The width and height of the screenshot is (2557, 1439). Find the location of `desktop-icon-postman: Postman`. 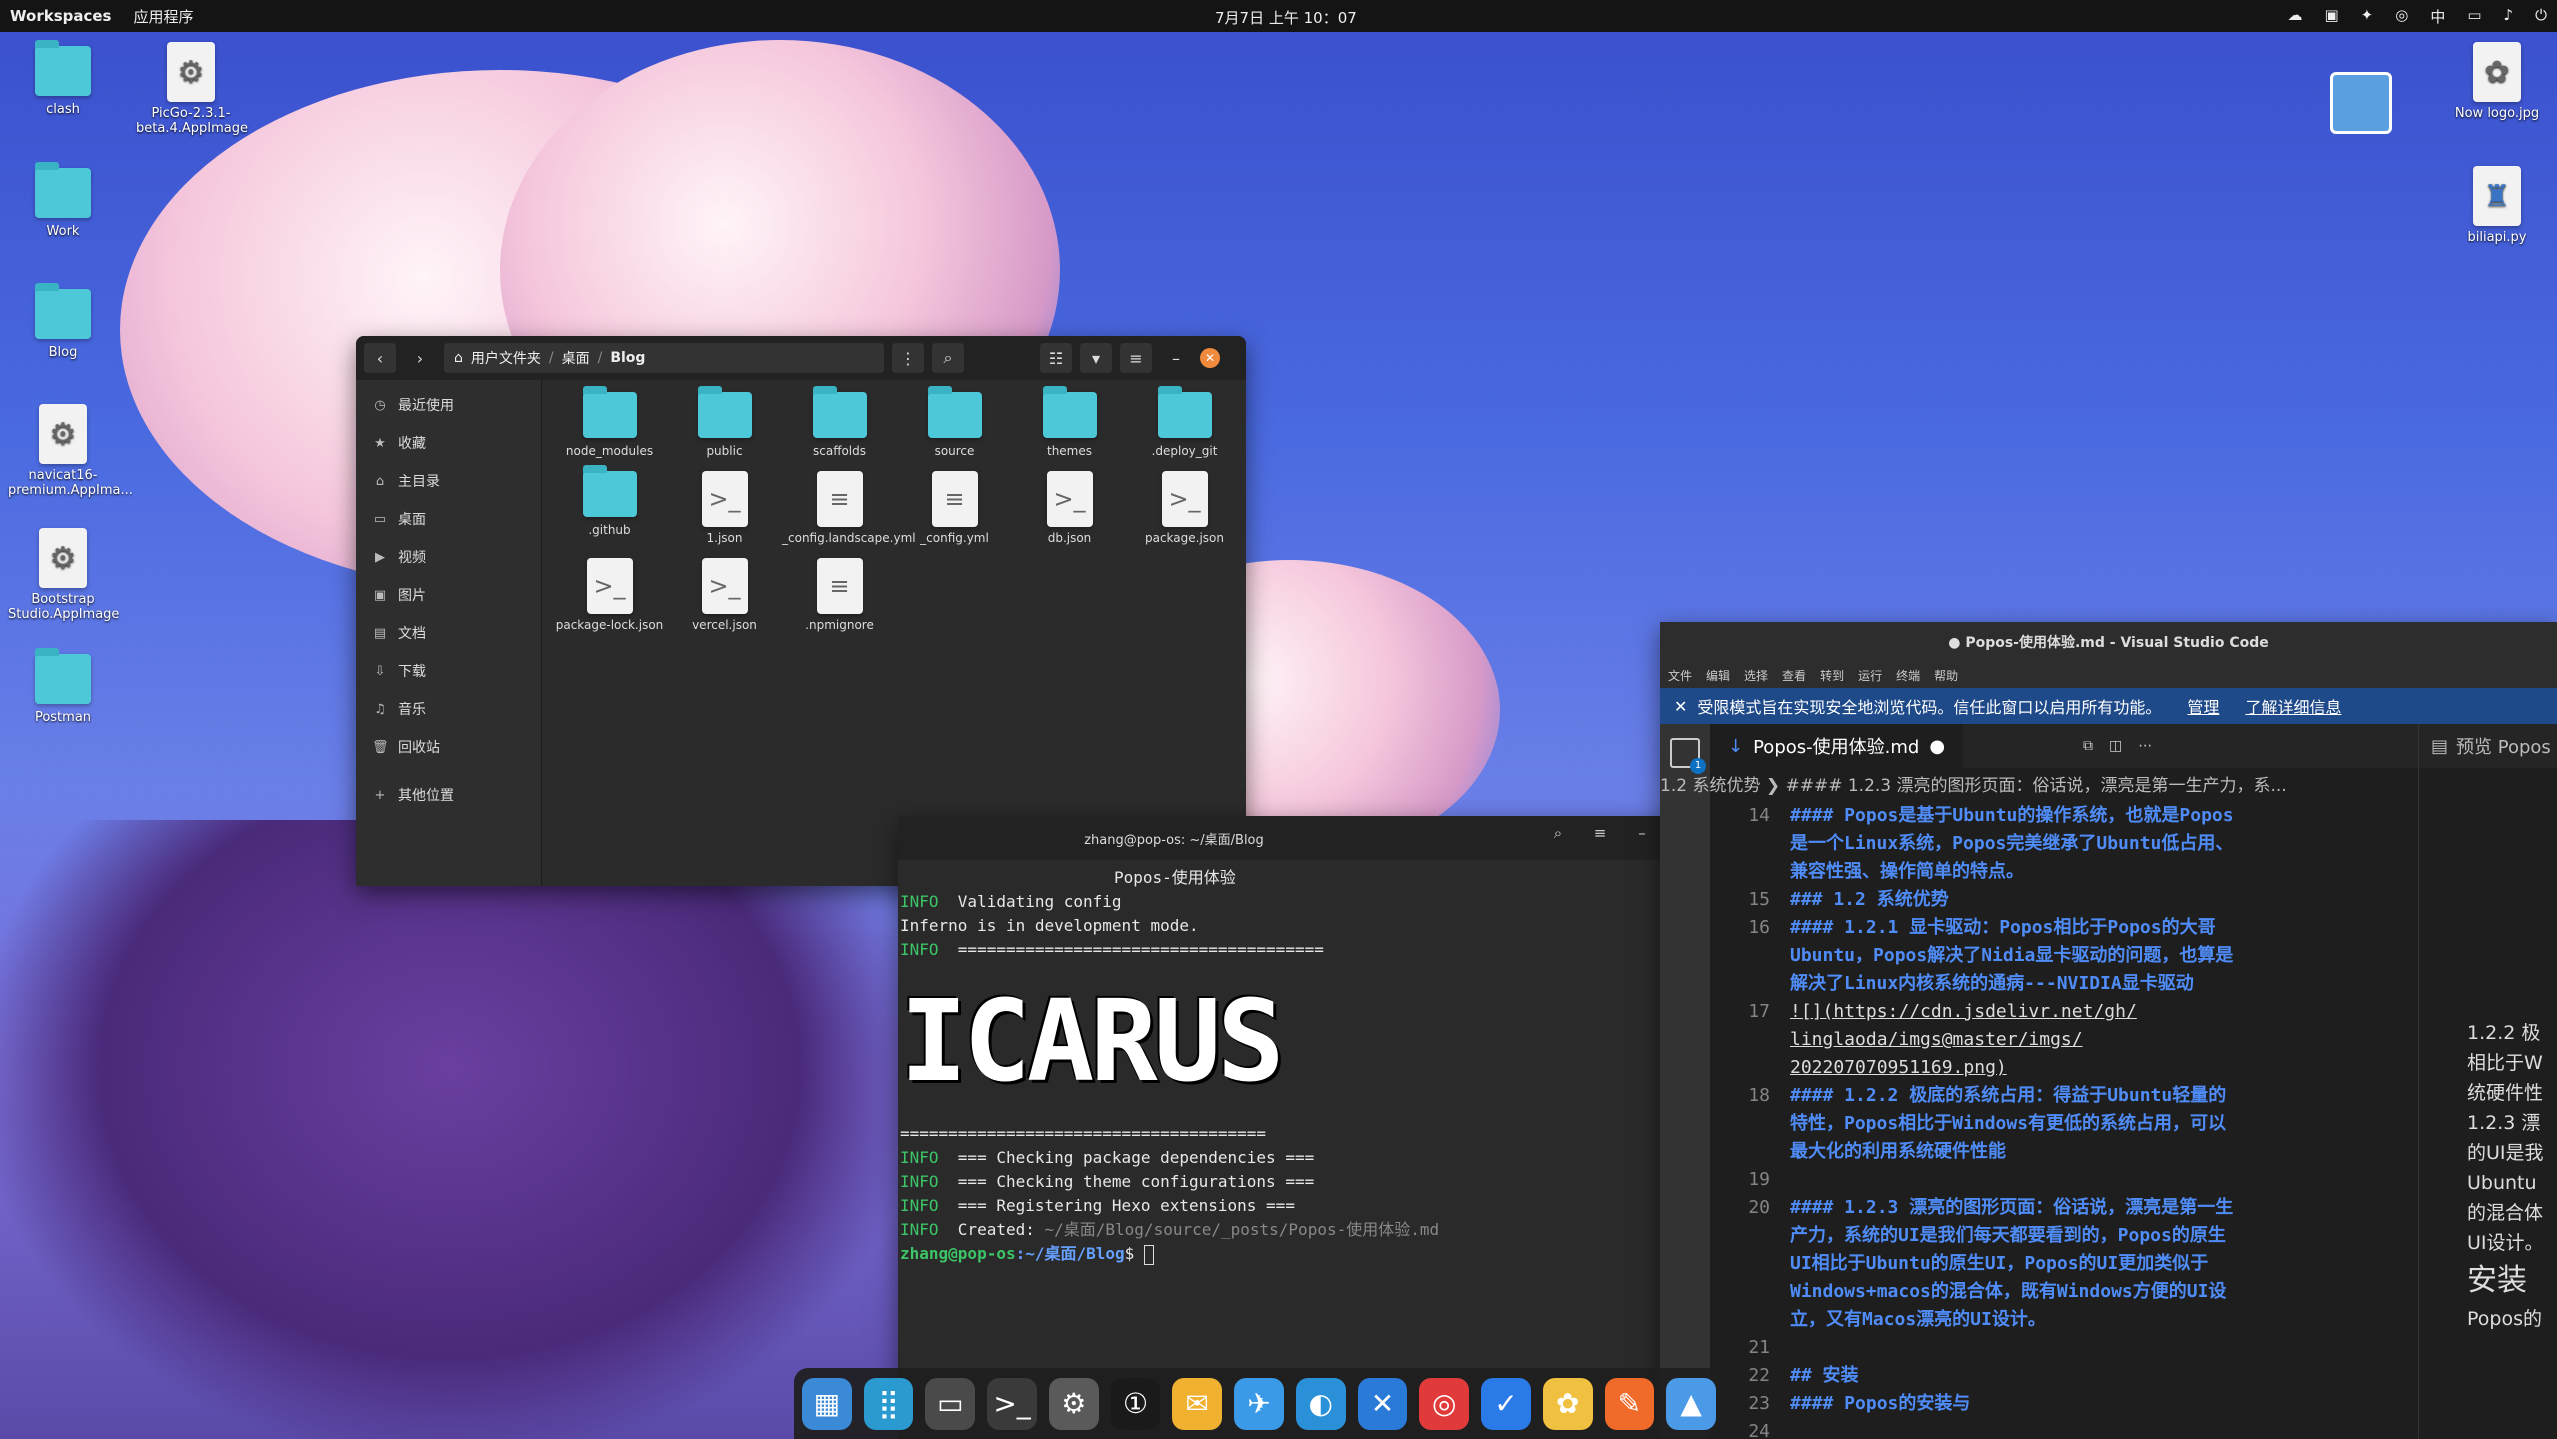

desktop-icon-postman: Postman is located at coordinates (63, 686).